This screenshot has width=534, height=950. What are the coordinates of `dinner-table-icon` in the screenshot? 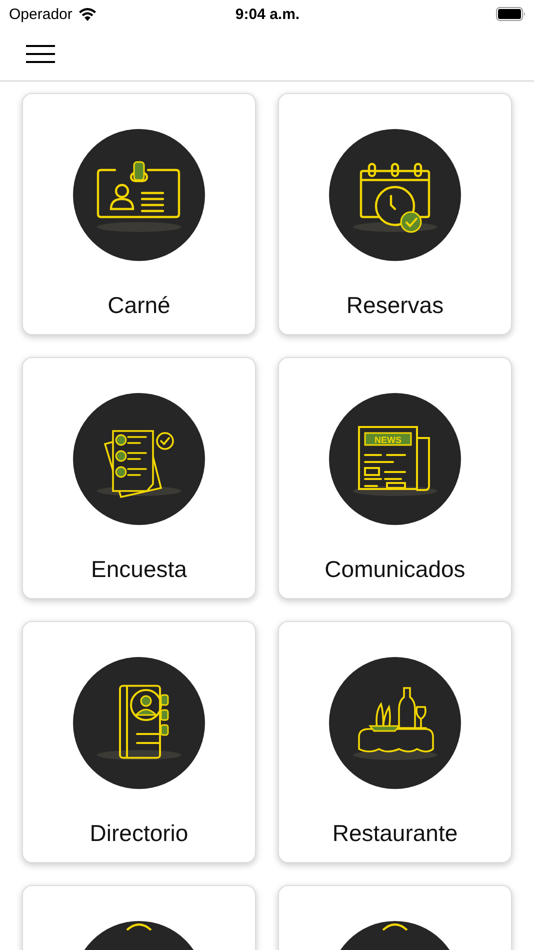 It's located at (395, 723).